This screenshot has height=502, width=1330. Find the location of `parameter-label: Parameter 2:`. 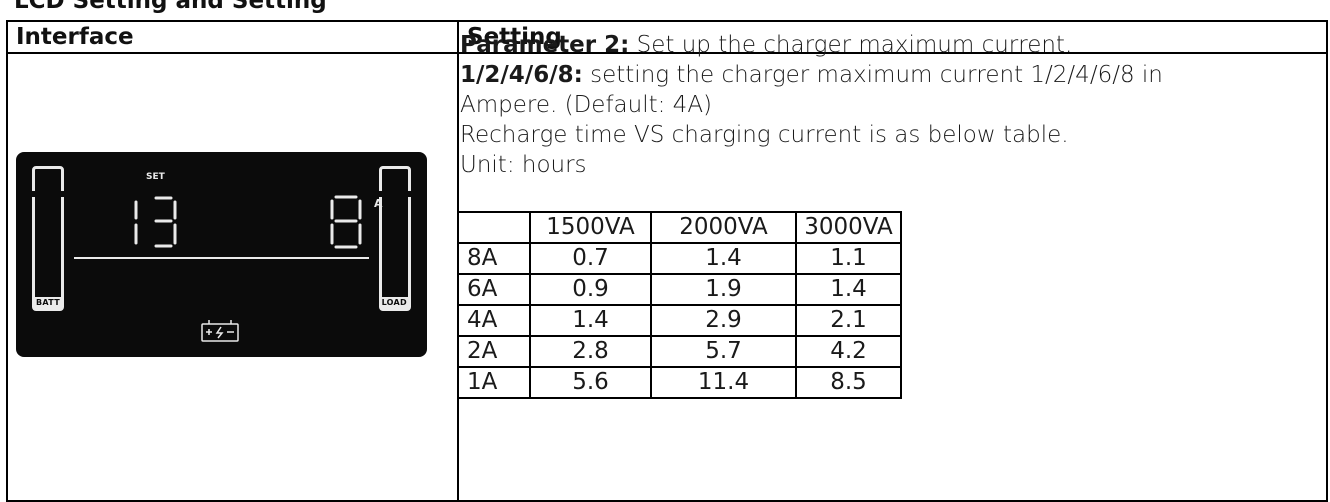

parameter-label: Parameter 2: is located at coordinates (545, 45).